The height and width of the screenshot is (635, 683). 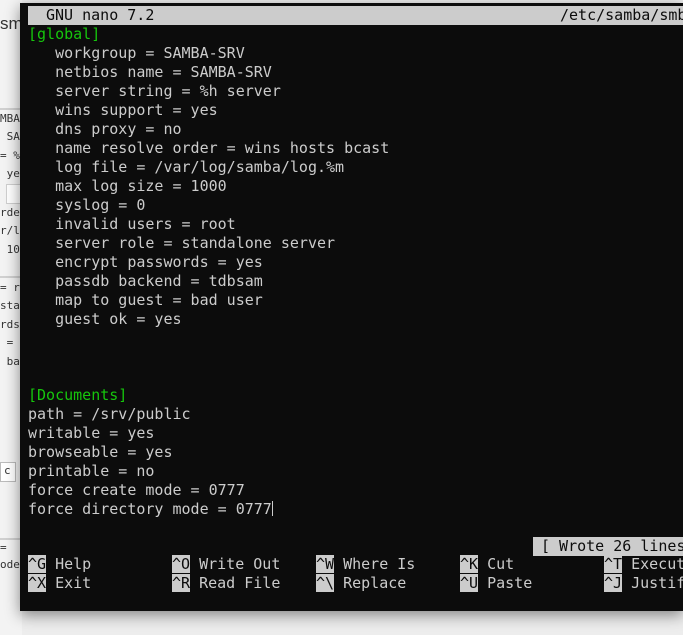 What do you see at coordinates (37, 583) in the screenshot?
I see `shortcut-key: ^X` at bounding box center [37, 583].